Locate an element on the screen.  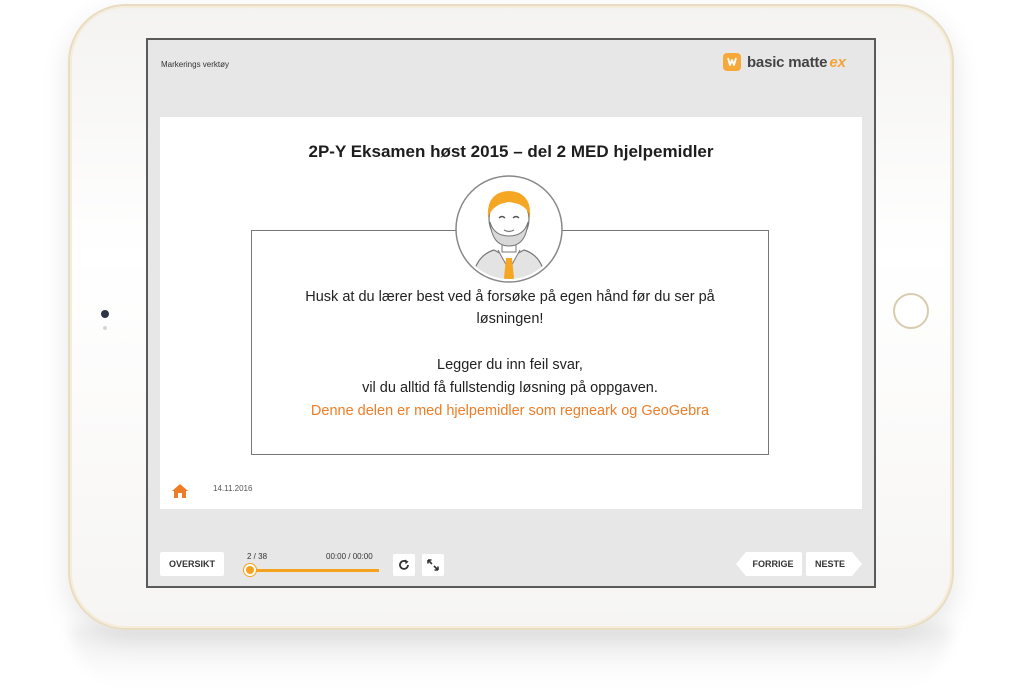
overview-button: OVERSIKT is located at coordinates (192, 564).